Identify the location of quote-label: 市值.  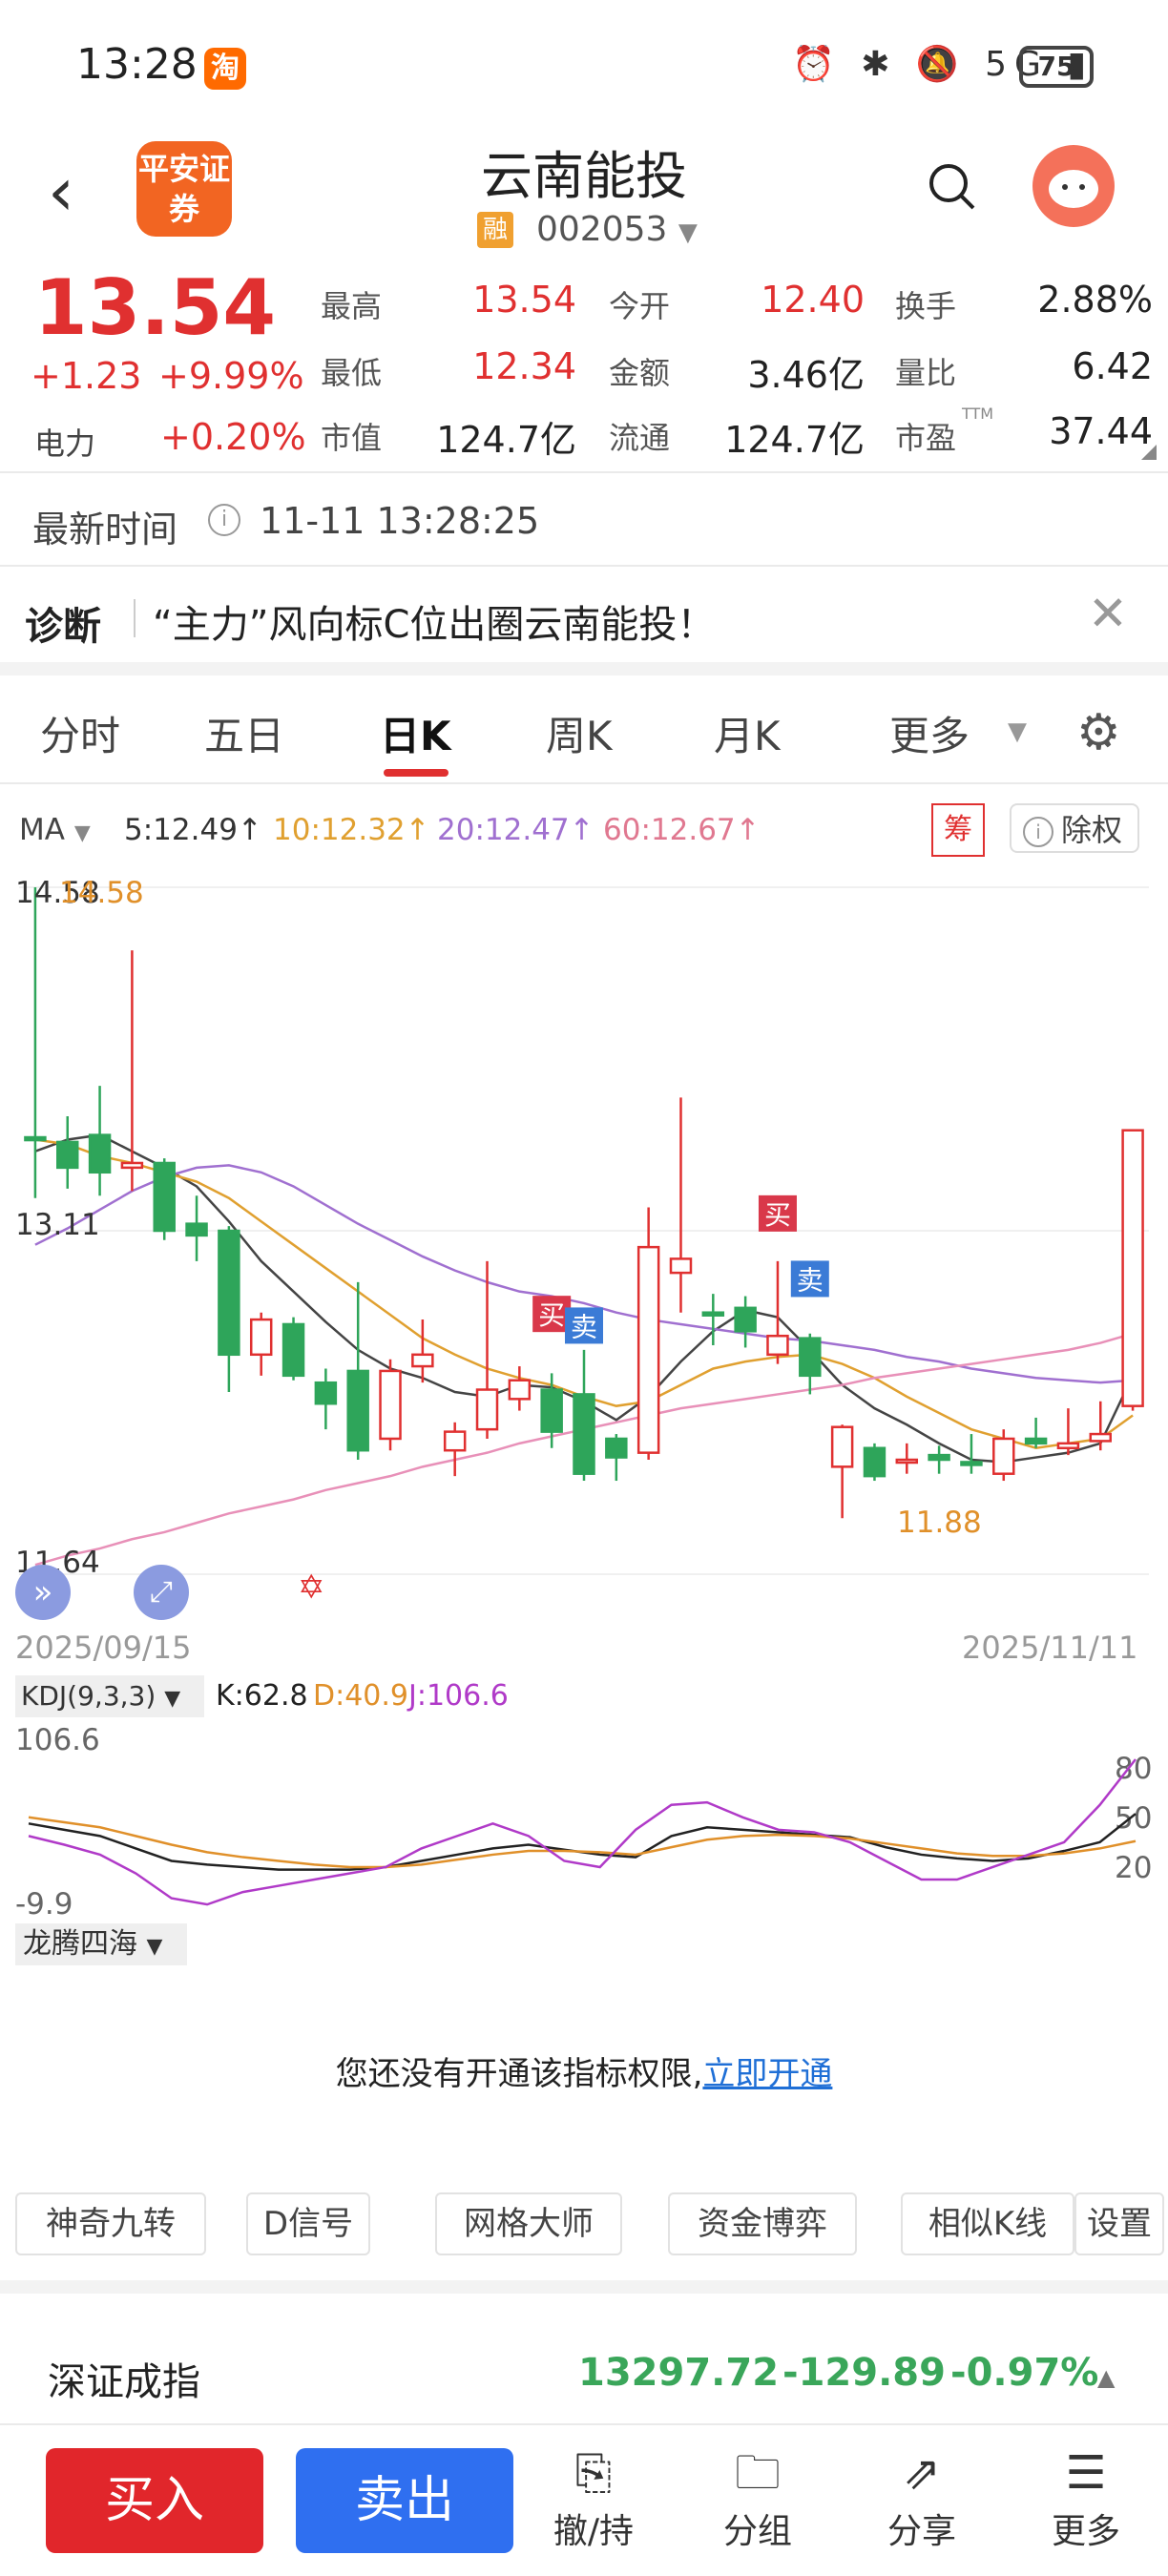
(352, 438).